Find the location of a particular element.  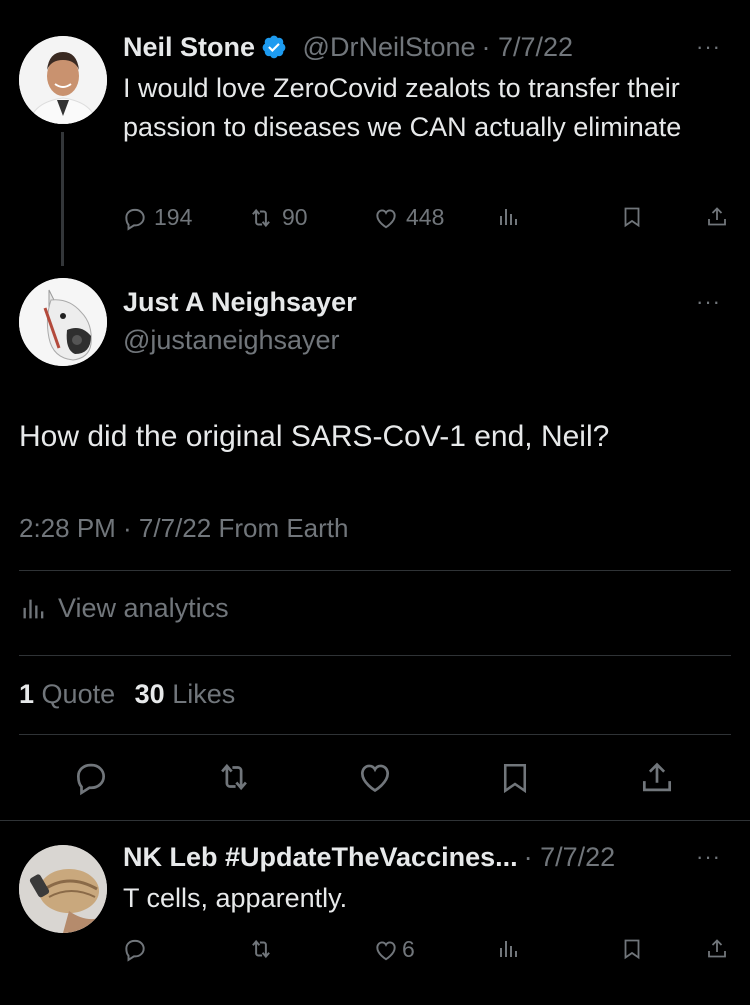

like-button: 6 is located at coordinates (393, 949).